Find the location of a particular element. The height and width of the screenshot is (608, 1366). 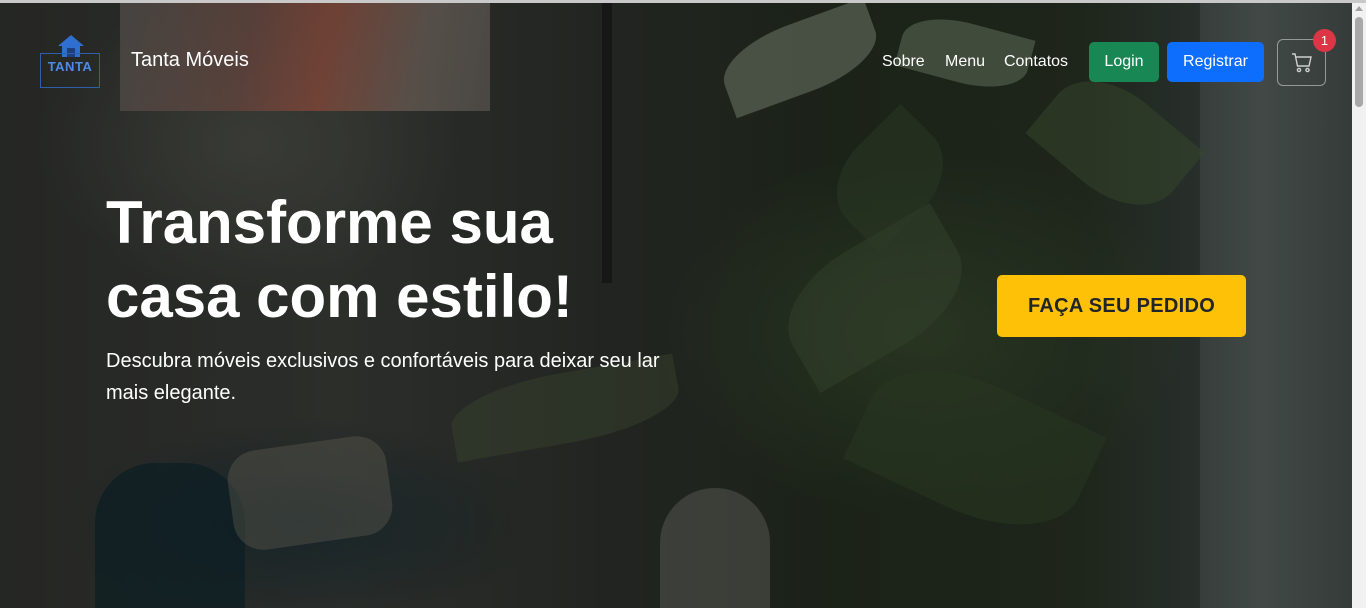

brand-name: Tanta Móveis is located at coordinates (190, 60).